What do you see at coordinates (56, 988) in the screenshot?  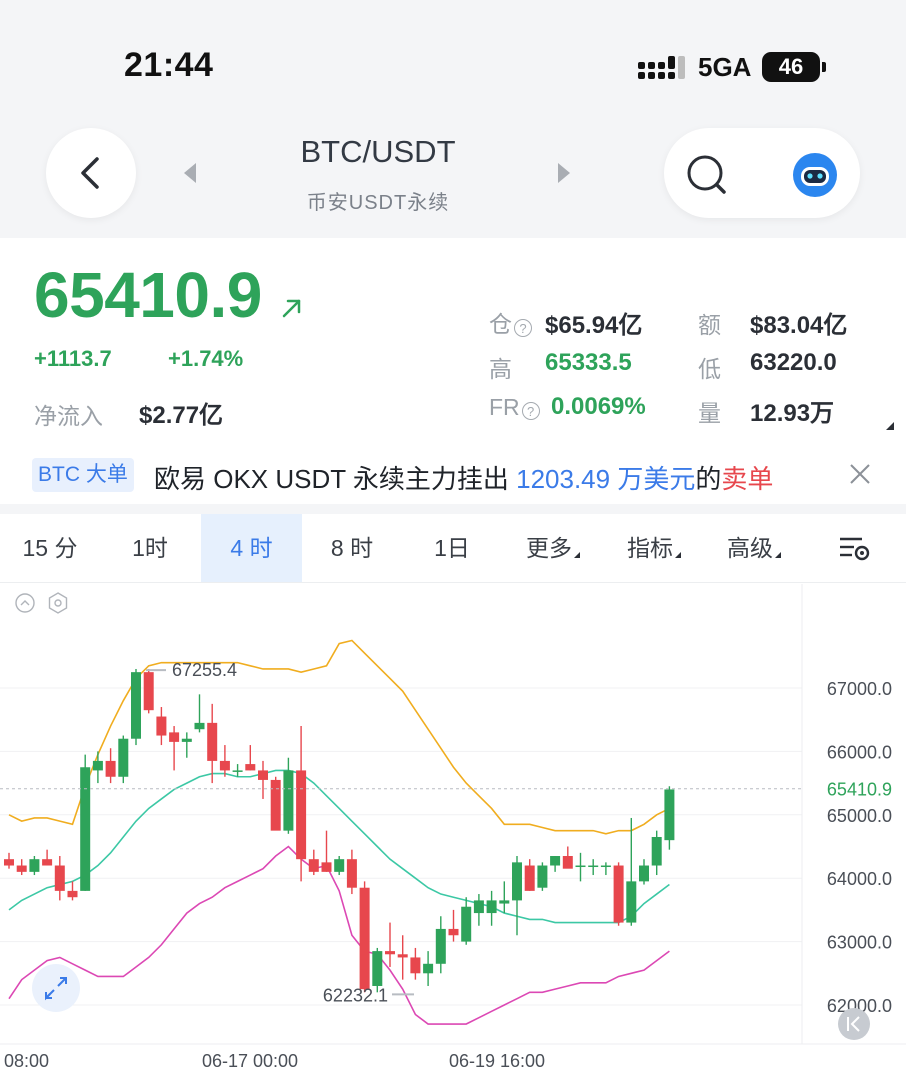 I see `fullscreen-button` at bounding box center [56, 988].